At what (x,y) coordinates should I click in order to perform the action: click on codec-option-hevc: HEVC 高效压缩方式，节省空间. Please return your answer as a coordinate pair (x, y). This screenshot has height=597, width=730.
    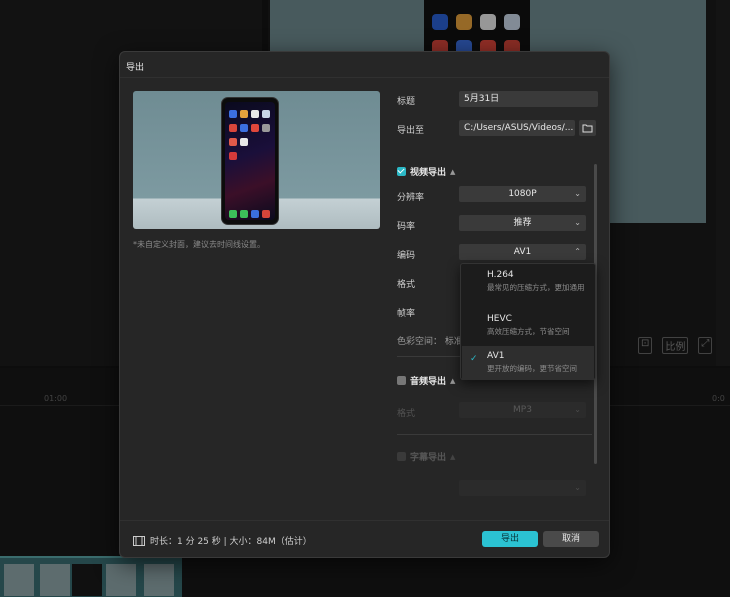
    Looking at the image, I should click on (528, 326).